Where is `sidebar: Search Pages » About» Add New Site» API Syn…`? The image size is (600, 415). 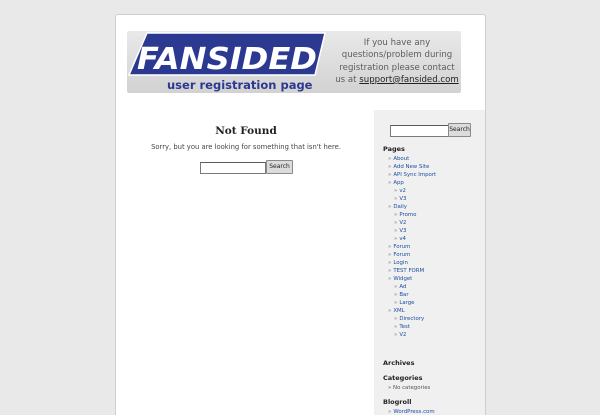 sidebar: Search Pages » About» Add New Site» API Syn… is located at coordinates (429, 262).